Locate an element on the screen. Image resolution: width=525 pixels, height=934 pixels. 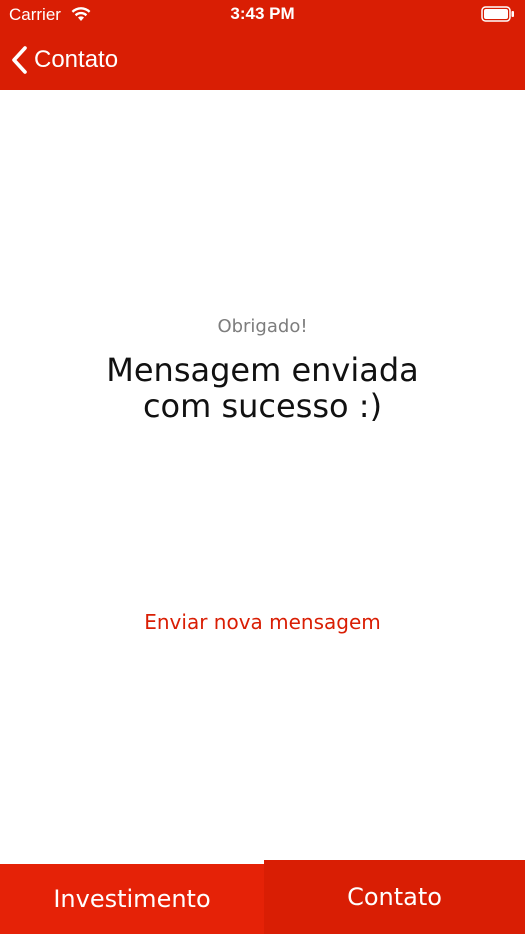
back-button: Contato is located at coordinates (64, 60).